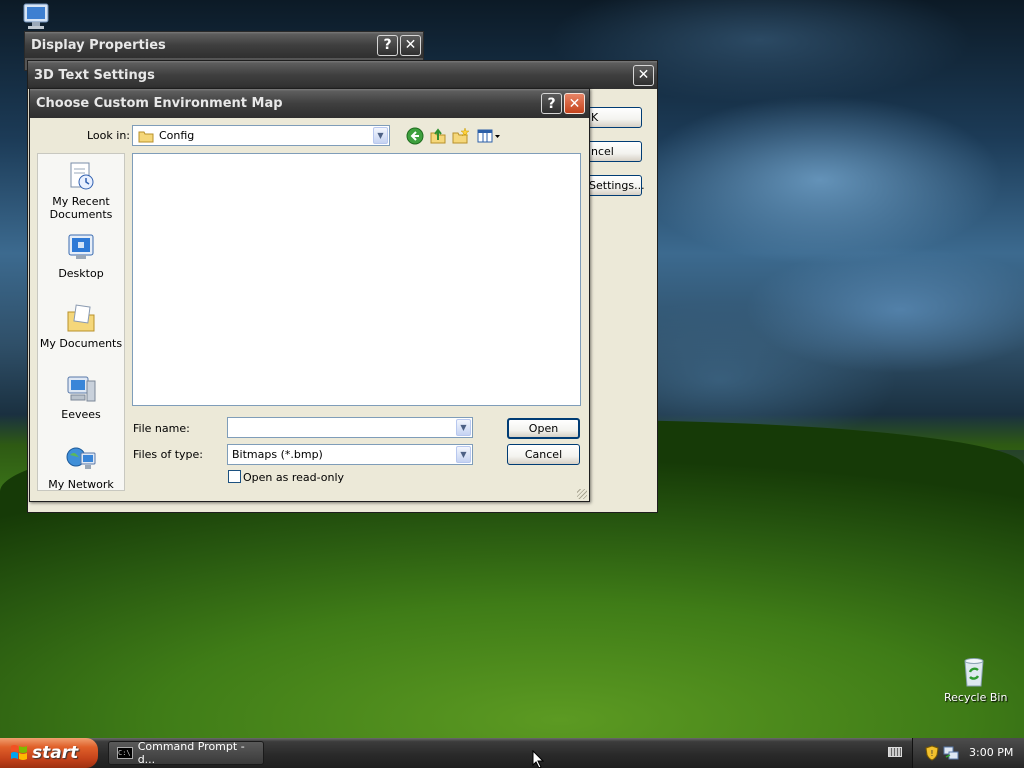  Describe the element at coordinates (976, 697) in the screenshot. I see `recycle-bin-label: Recycle Bin` at that location.